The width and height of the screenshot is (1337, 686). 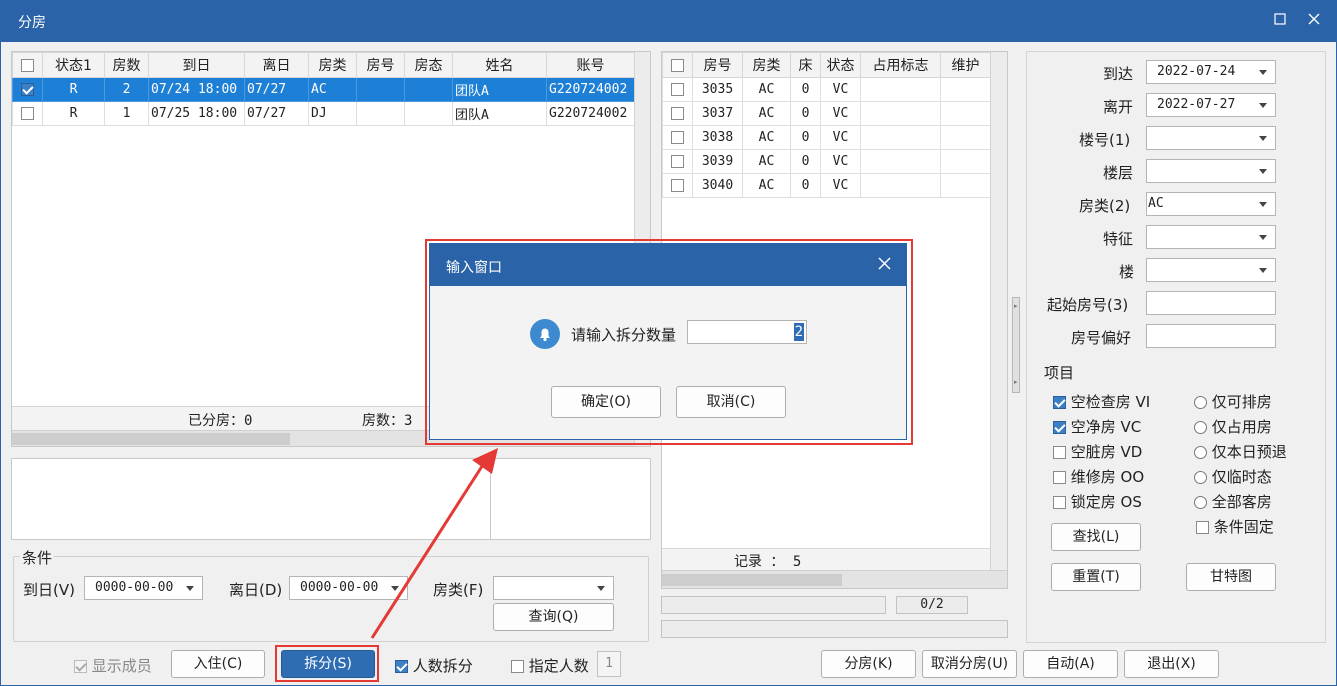 What do you see at coordinates (606, 402) in the screenshot?
I see `dialog-ok-button: 确定(O)` at bounding box center [606, 402].